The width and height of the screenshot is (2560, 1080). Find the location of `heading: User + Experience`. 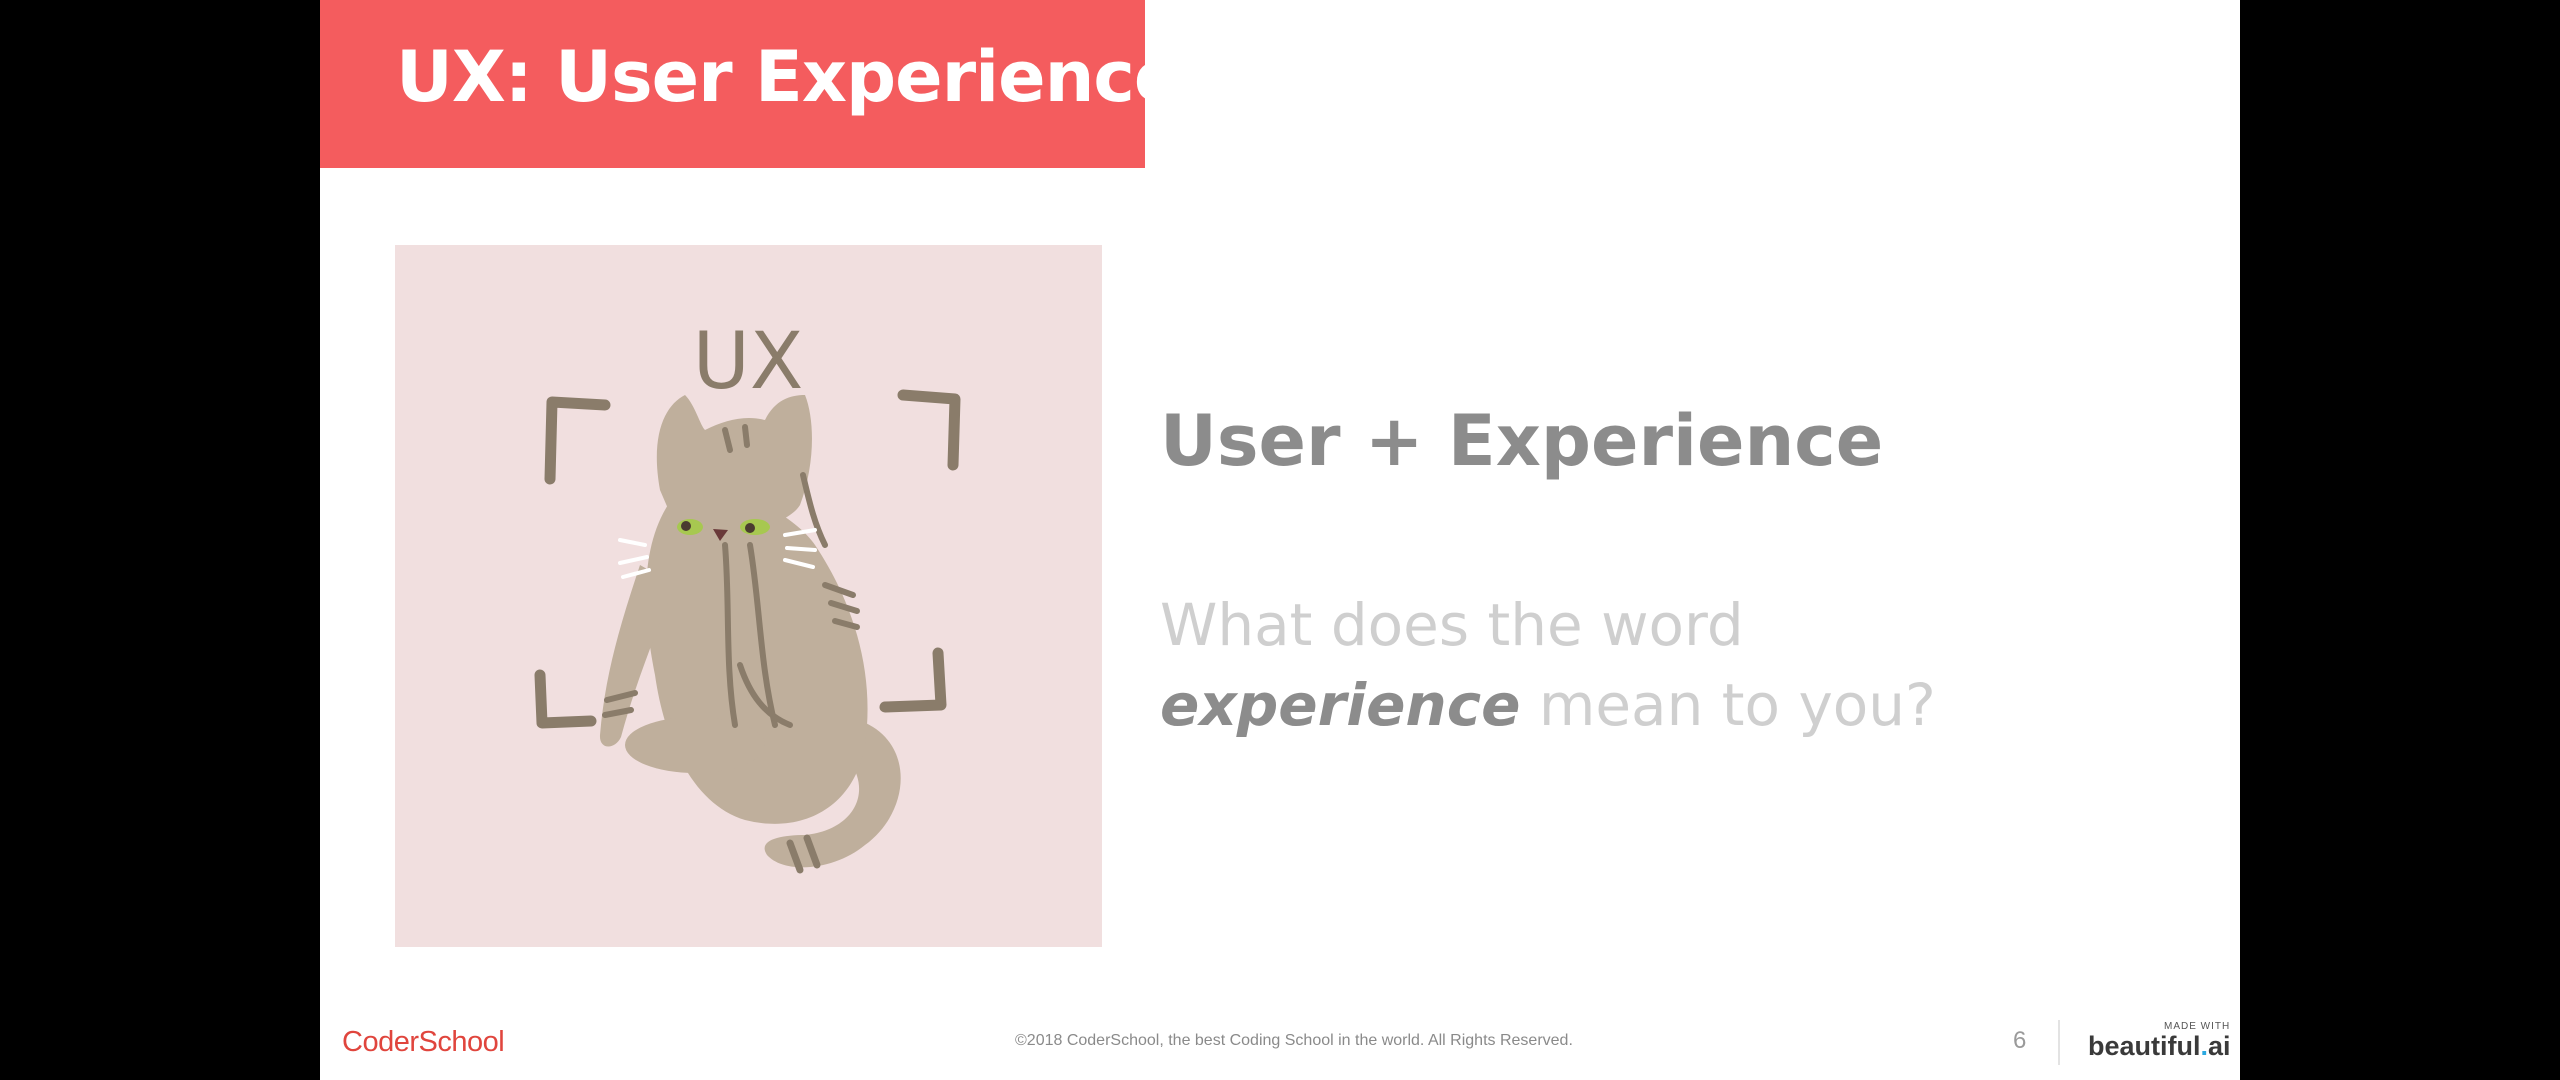

heading: User + Experience is located at coordinates (1522, 441).